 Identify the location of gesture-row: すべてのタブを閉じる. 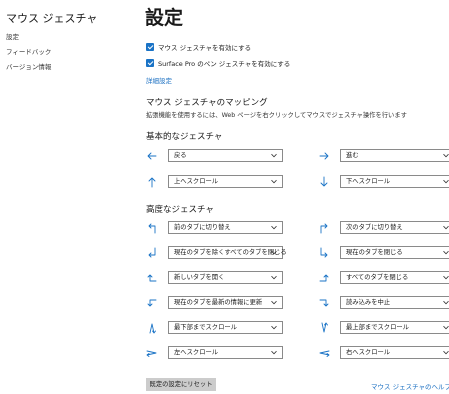
(383, 277).